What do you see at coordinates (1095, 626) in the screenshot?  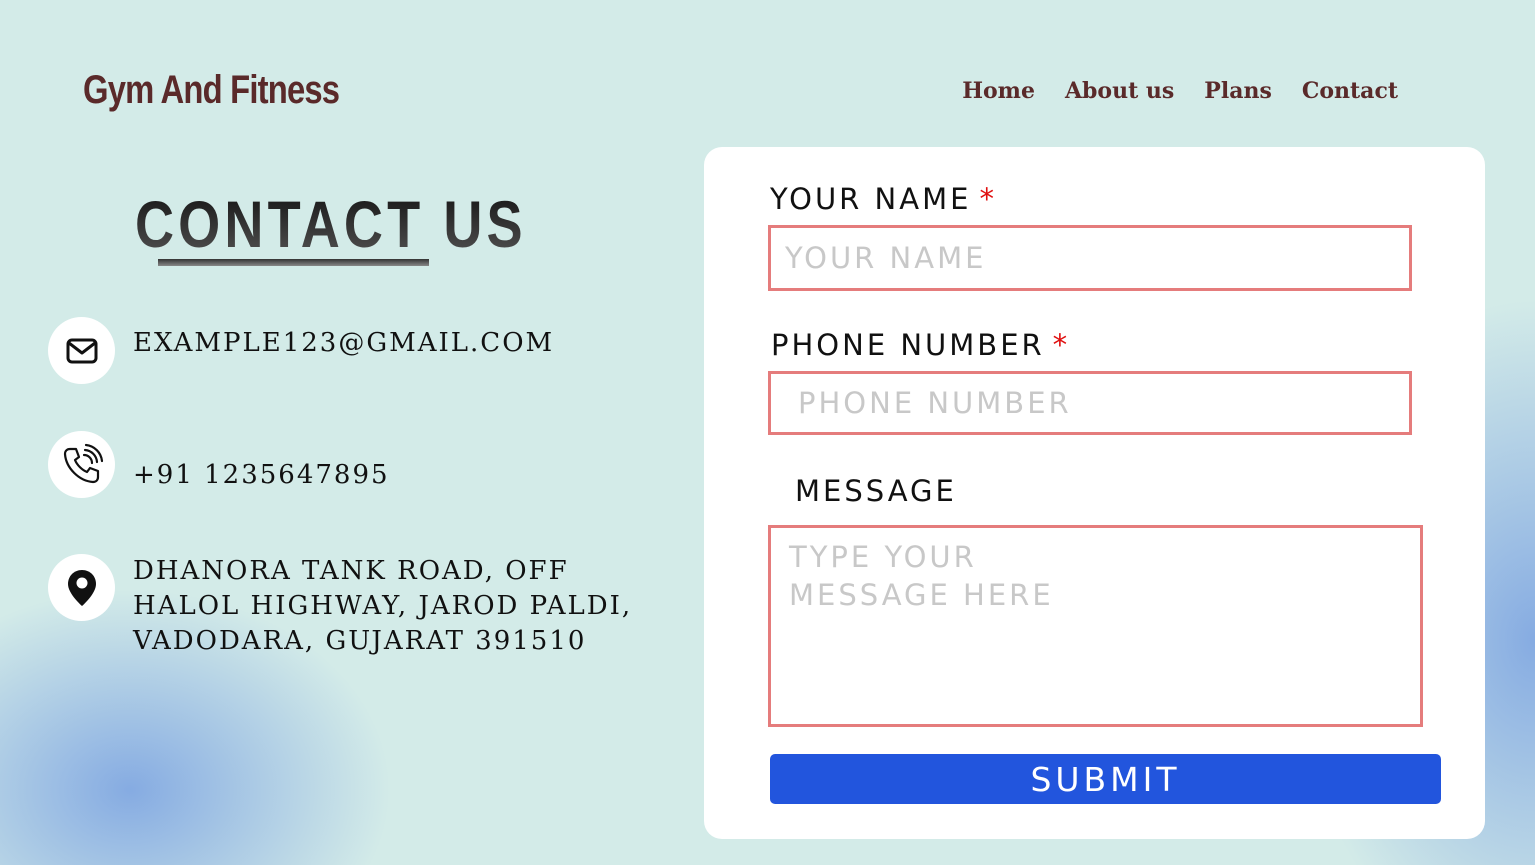 I see `message-textarea` at bounding box center [1095, 626].